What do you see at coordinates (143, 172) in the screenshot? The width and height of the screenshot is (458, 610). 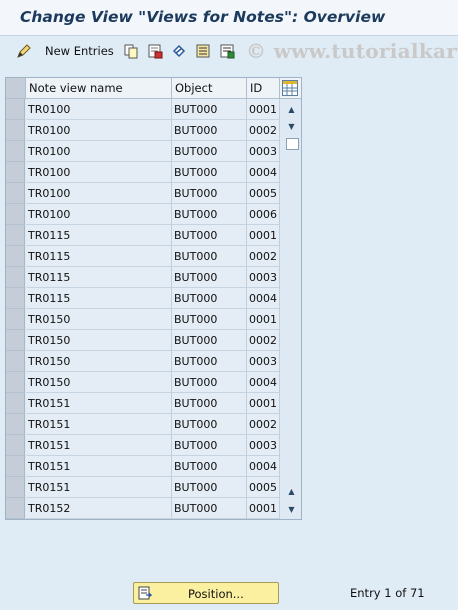 I see `table-row: TR0100 BUT000 0004` at bounding box center [143, 172].